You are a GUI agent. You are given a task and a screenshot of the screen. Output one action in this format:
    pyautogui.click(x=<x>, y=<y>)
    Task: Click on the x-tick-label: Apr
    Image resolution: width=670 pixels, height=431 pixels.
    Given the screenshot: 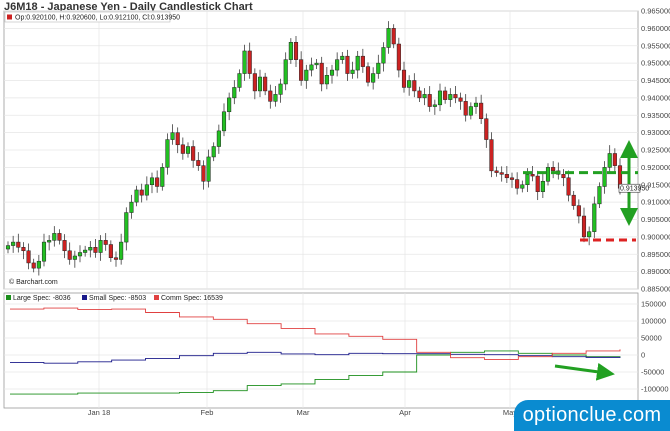 What is the action you would take?
    pyautogui.click(x=405, y=412)
    